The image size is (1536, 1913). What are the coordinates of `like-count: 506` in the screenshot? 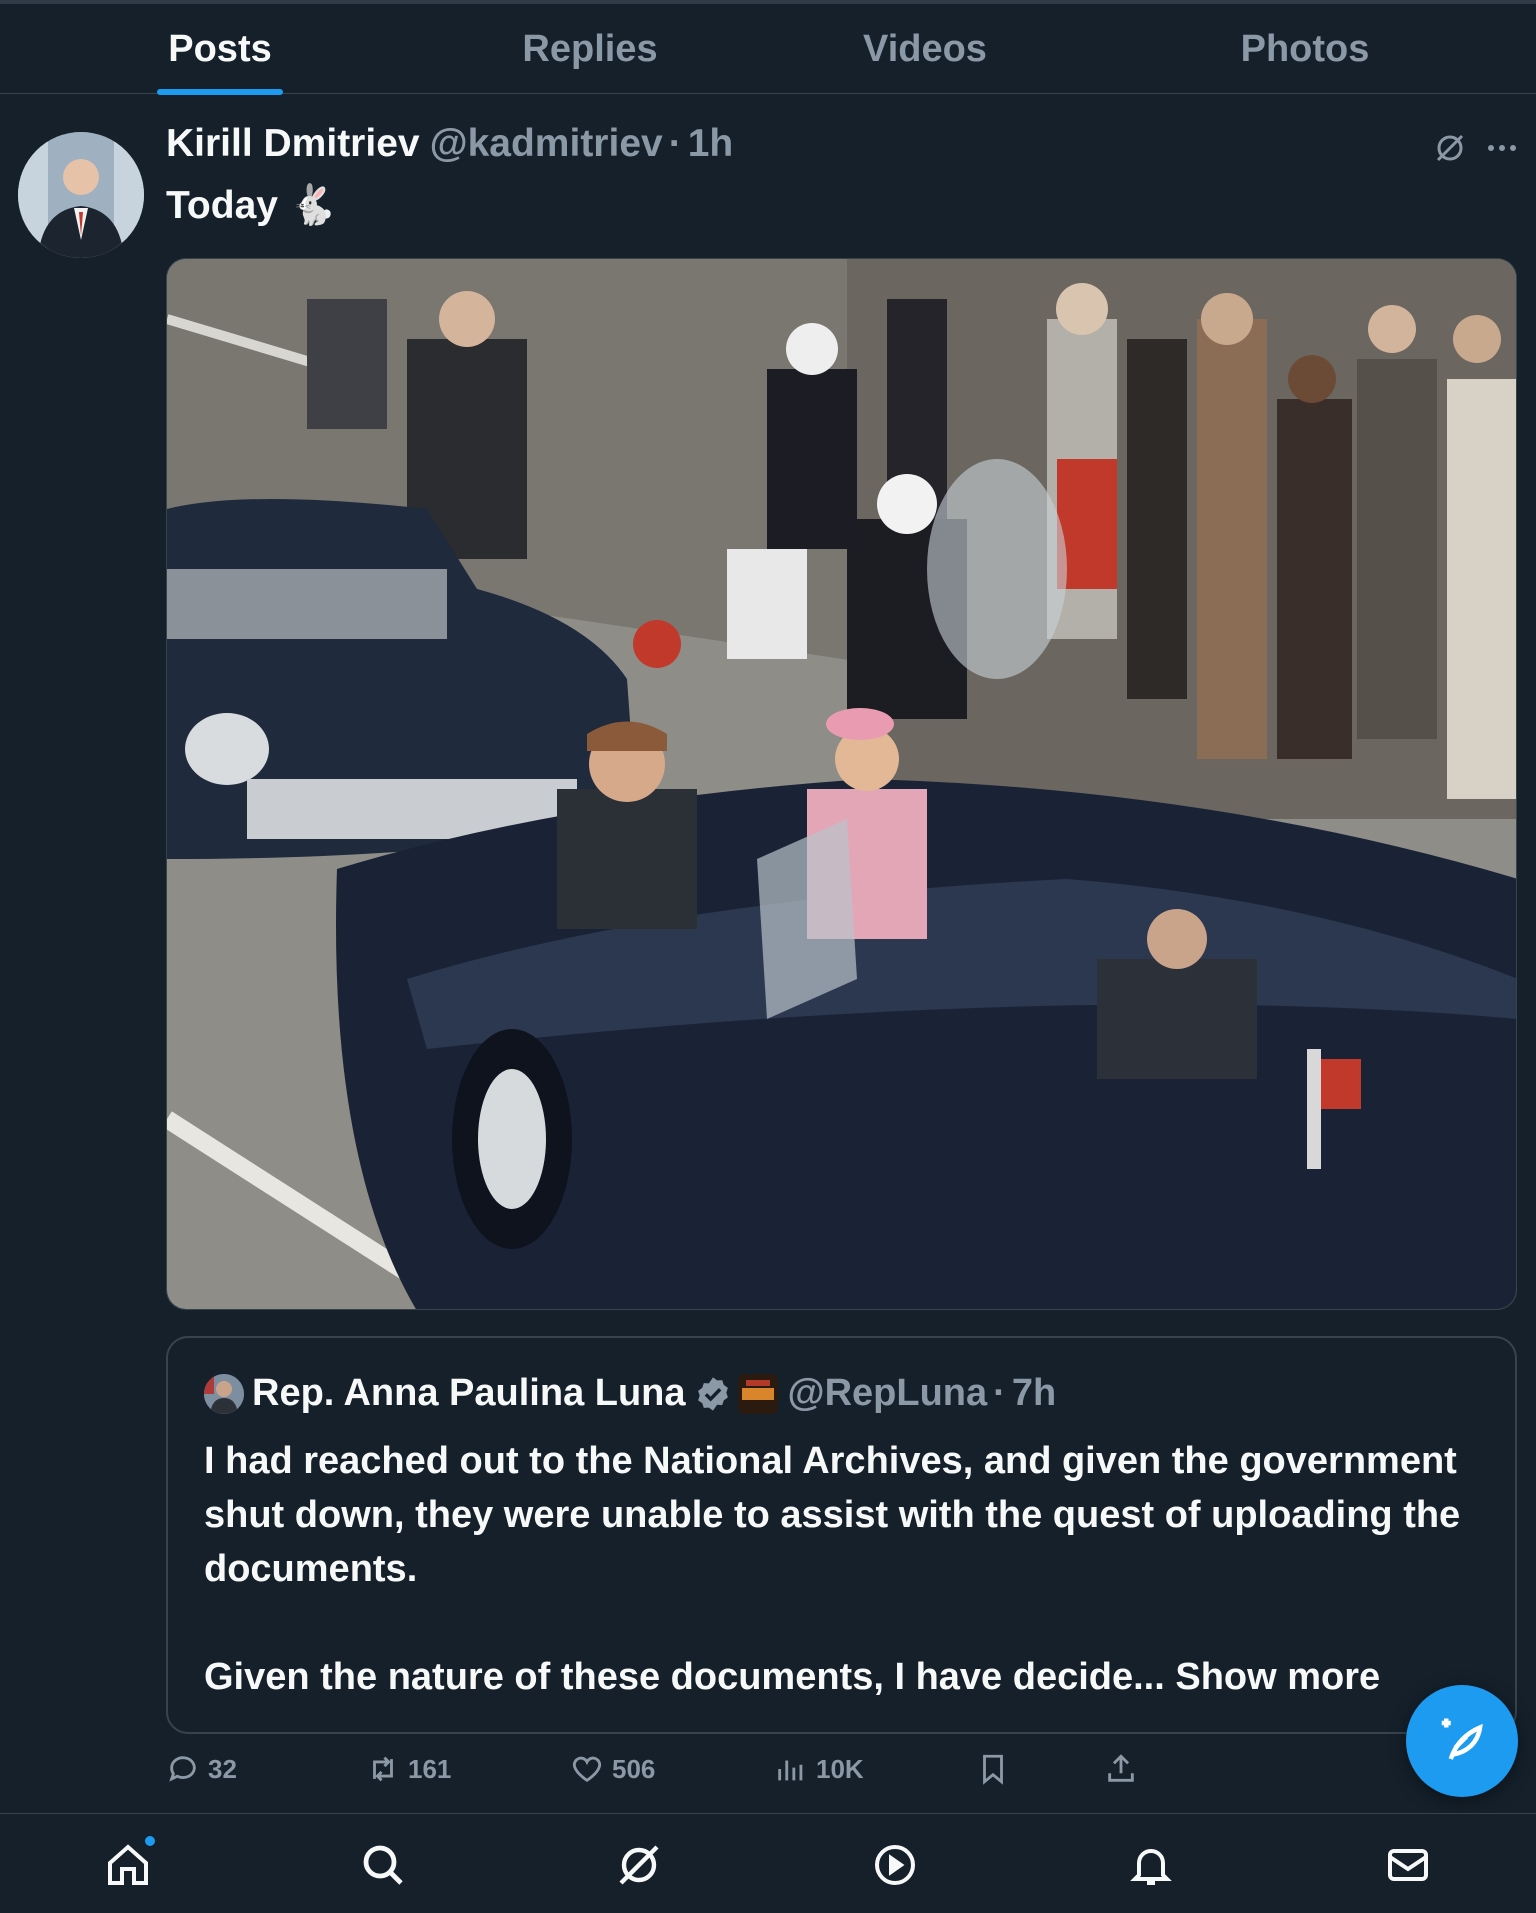 It's located at (634, 1768).